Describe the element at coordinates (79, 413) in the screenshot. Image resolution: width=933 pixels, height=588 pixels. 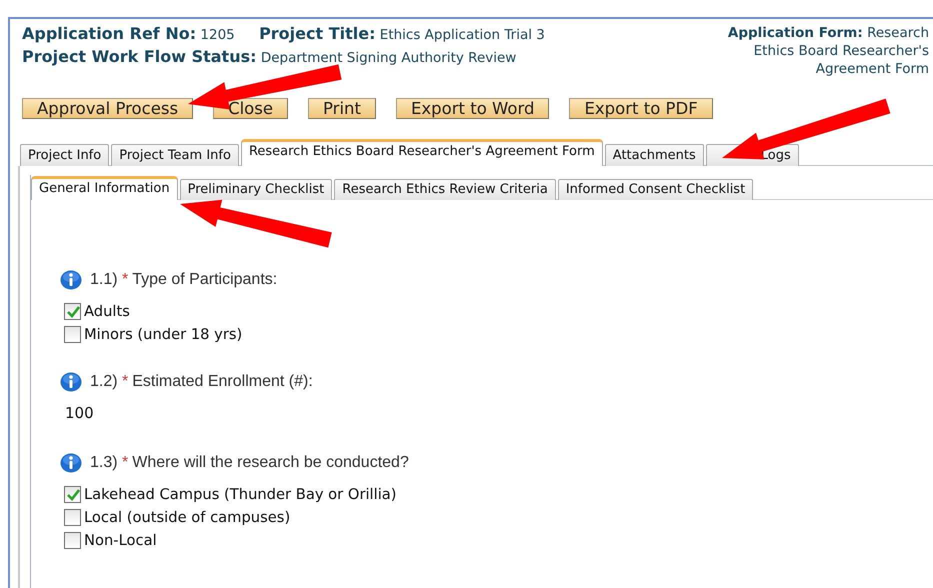
I see `answer-value: 100` at that location.